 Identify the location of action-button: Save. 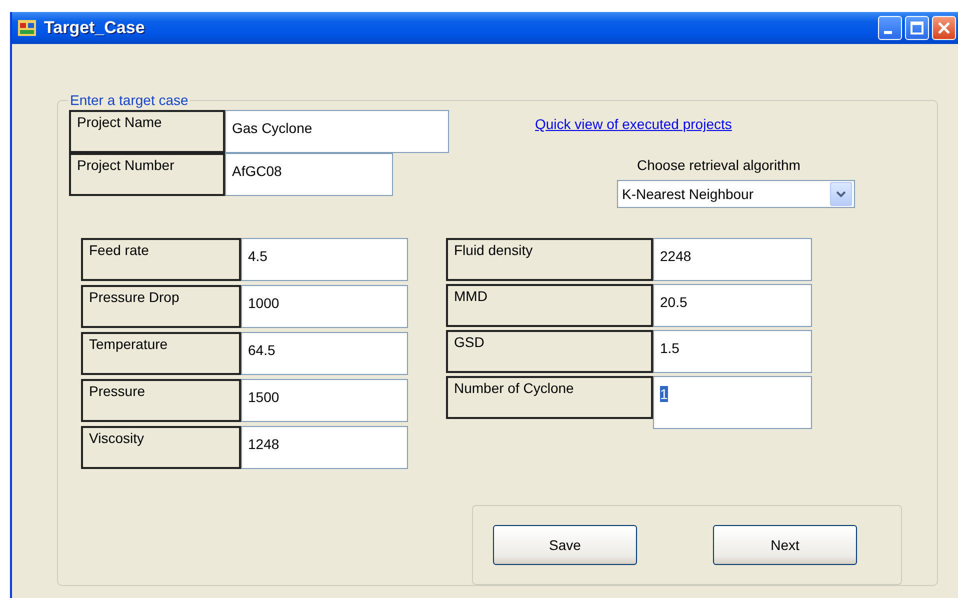
(565, 545).